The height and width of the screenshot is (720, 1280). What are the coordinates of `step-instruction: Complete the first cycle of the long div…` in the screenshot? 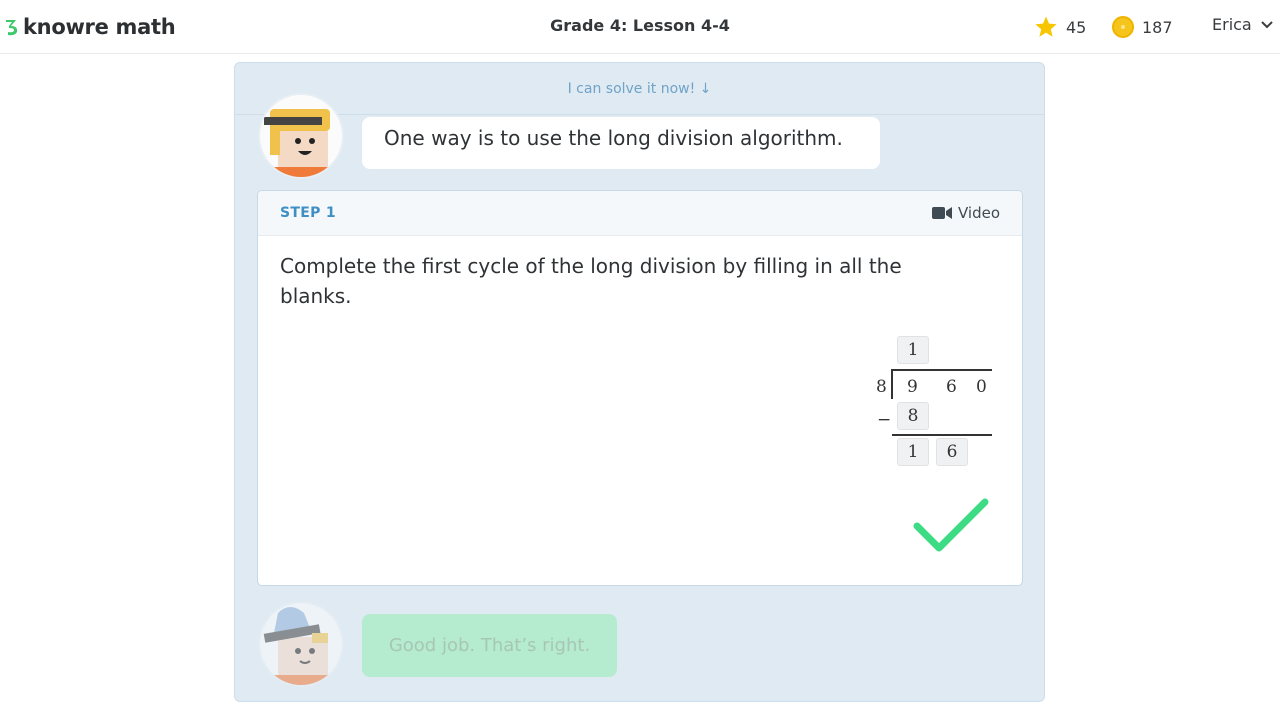 It's located at (591, 281).